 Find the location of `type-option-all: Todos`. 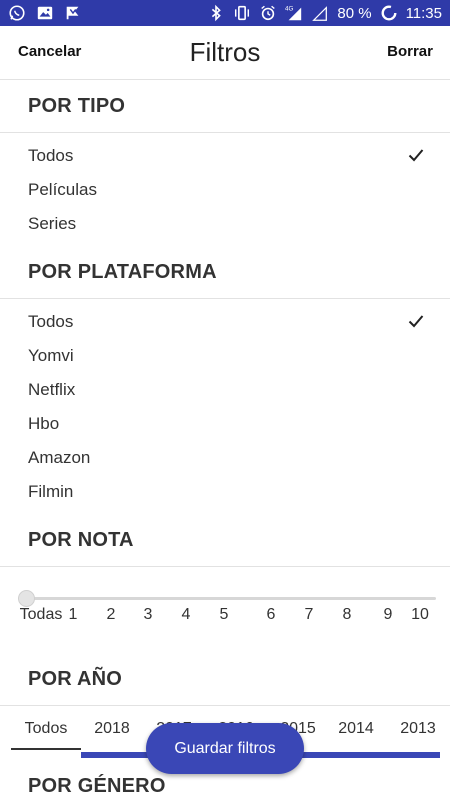

type-option-all: Todos is located at coordinates (50, 156).